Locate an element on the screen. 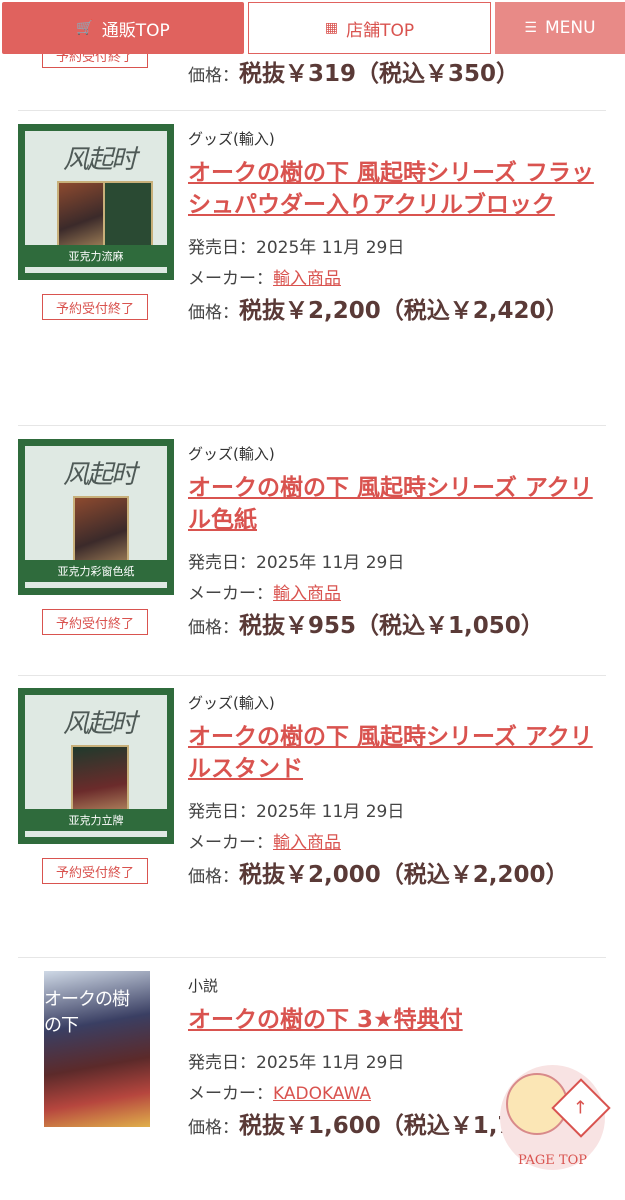 The image size is (625, 1200). price: 価格：税抜￥2,000（税込￥2,200） is located at coordinates (398, 876).